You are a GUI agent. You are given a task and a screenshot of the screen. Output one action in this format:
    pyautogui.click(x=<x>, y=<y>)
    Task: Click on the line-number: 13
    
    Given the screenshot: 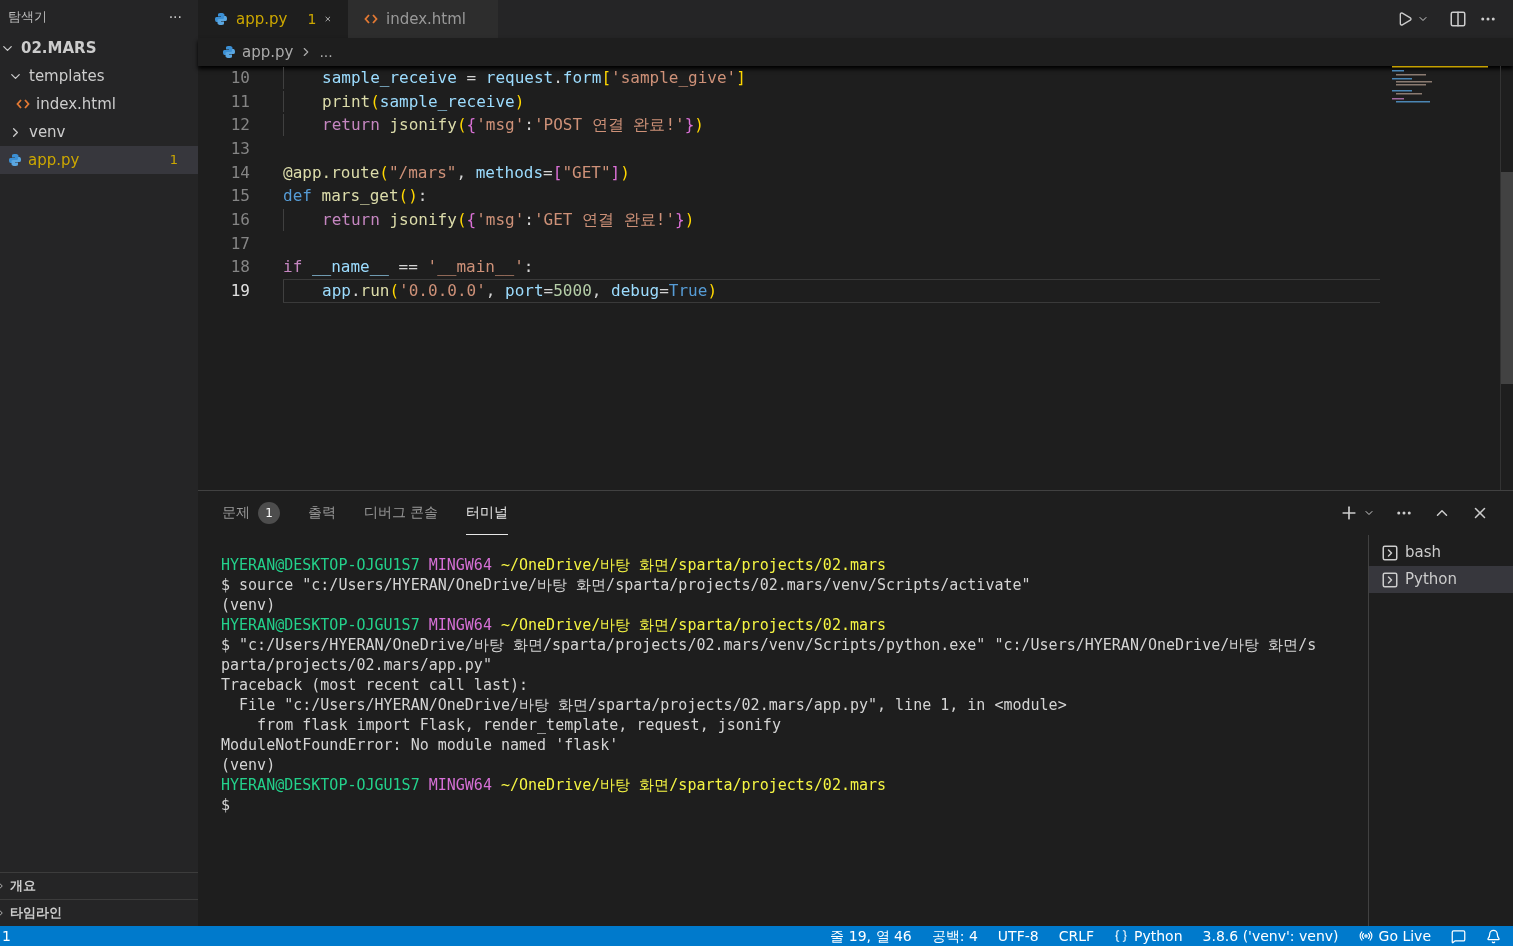 What is the action you would take?
    pyautogui.click(x=239, y=148)
    